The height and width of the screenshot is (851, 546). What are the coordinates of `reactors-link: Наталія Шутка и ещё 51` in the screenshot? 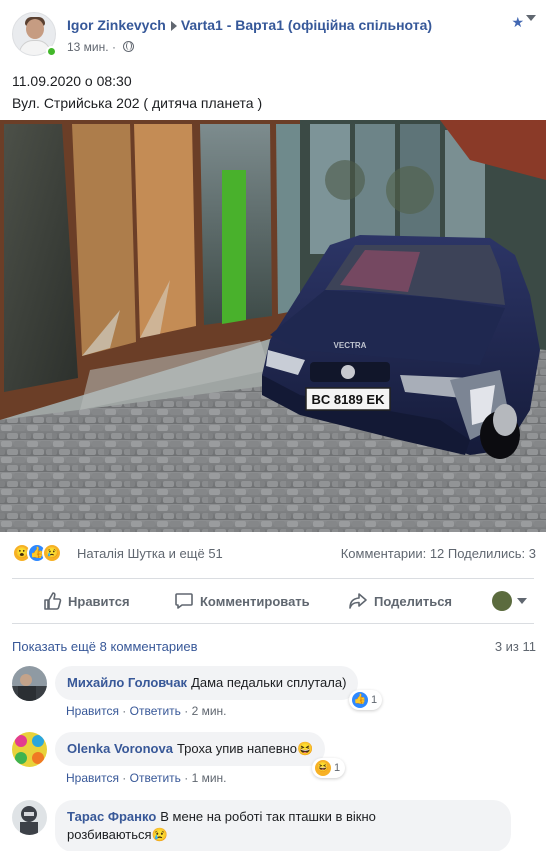 It's located at (150, 553).